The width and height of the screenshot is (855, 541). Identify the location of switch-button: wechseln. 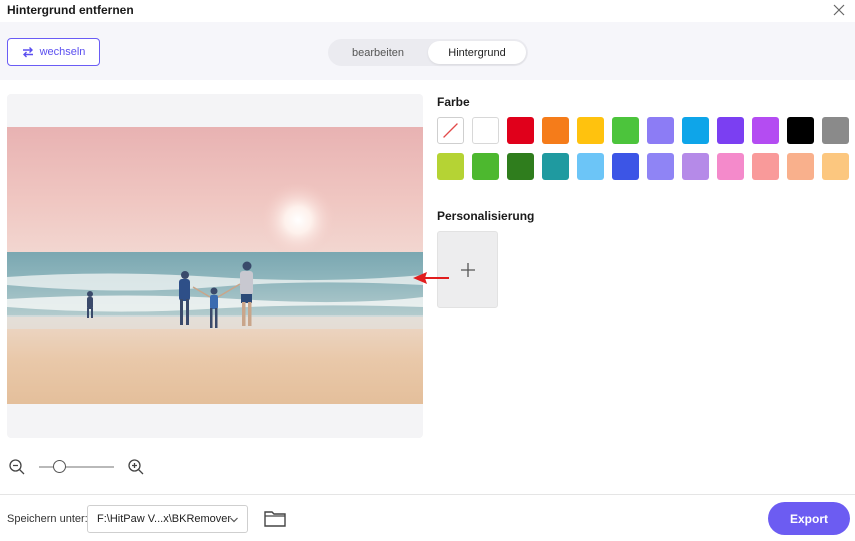
(53, 52).